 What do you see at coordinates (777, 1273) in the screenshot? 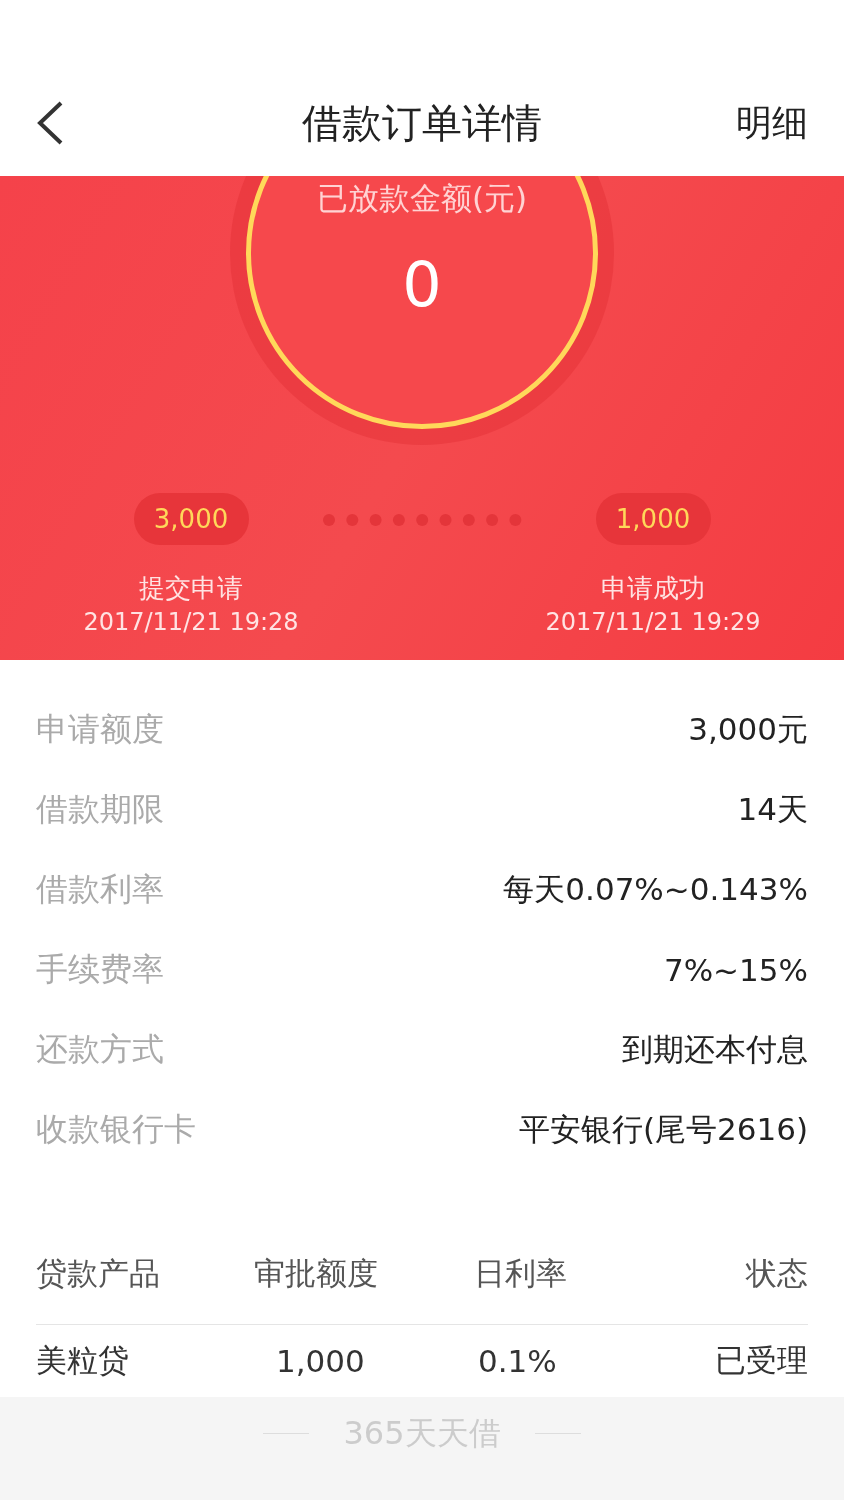
I see `column-header: 状态` at bounding box center [777, 1273].